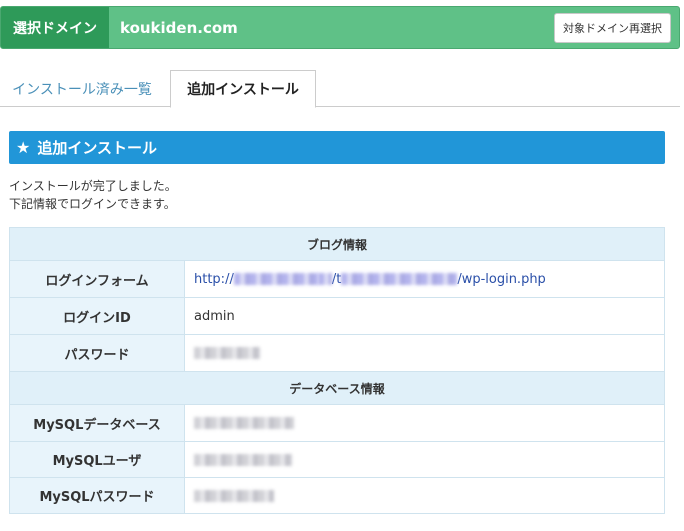 Image resolution: width=684 pixels, height=531 pixels. What do you see at coordinates (340, 27) in the screenshot?
I see `domain-bar: 選択ドメイン koukiden.com 対象ドメイン再選択` at bounding box center [340, 27].